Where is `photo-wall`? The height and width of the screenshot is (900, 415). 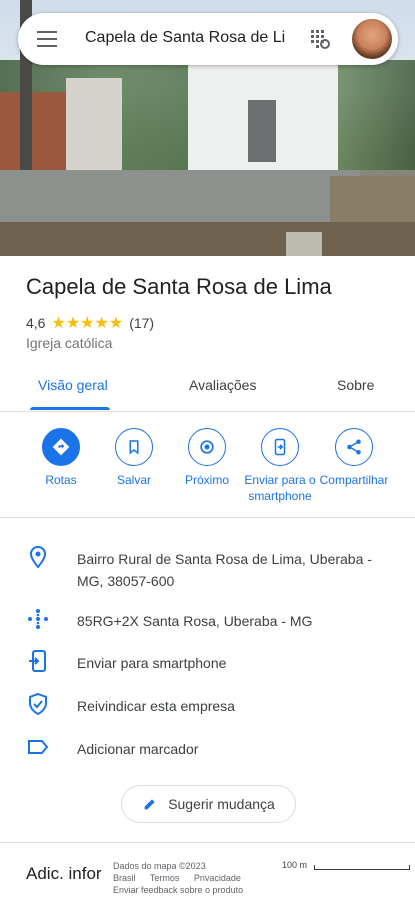
photo-wall is located at coordinates (180, 198).